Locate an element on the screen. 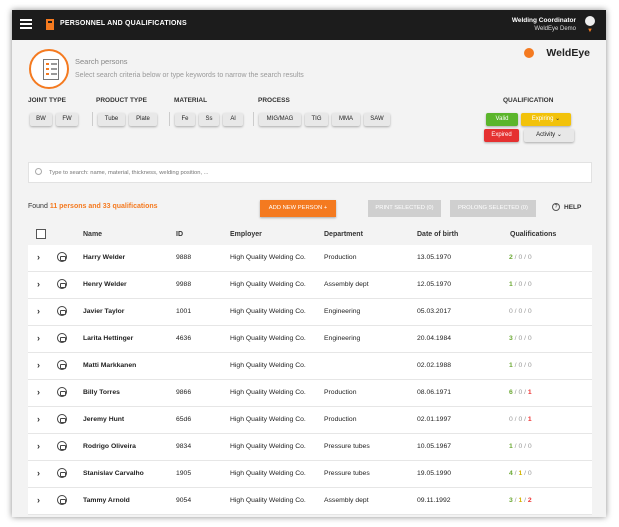 The height and width of the screenshot is (527, 619). person-name: Larita Hettinger is located at coordinates (108, 338).